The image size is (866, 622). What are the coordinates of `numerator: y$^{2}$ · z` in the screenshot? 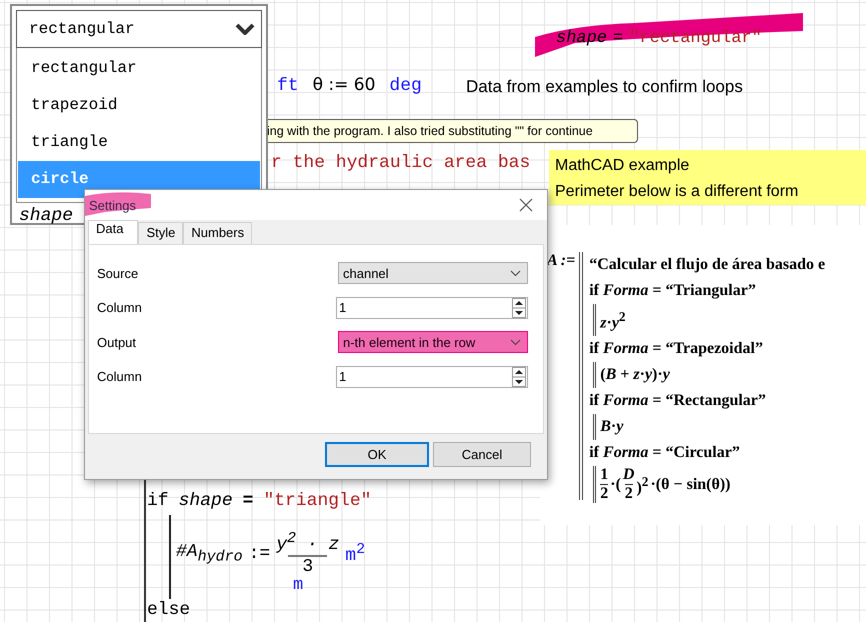 It's located at (308, 542).